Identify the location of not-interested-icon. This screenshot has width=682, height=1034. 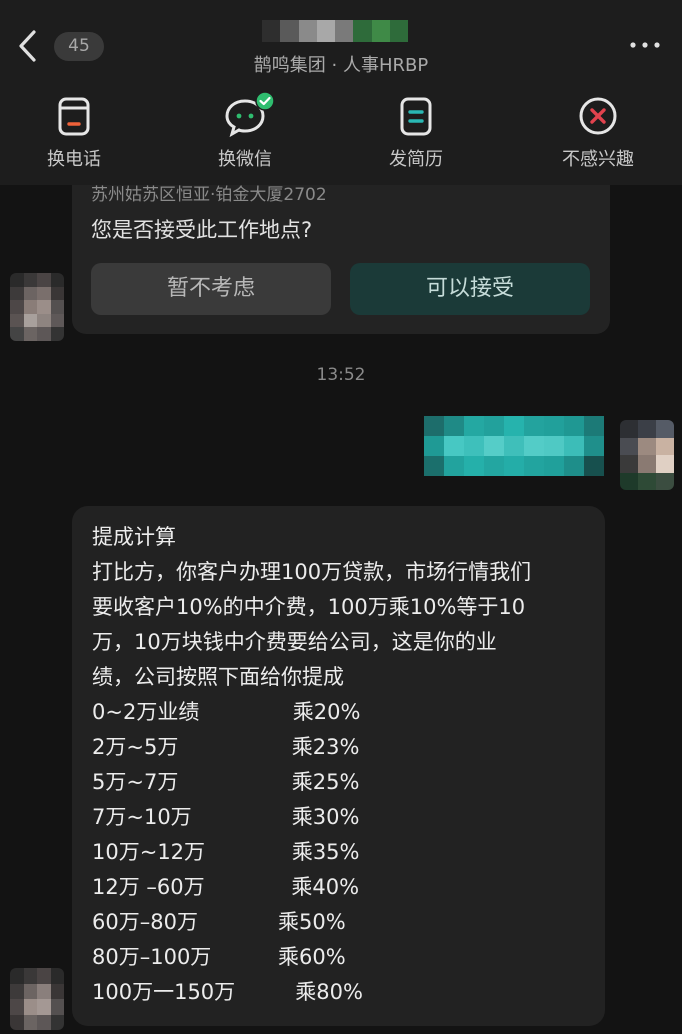
(598, 117).